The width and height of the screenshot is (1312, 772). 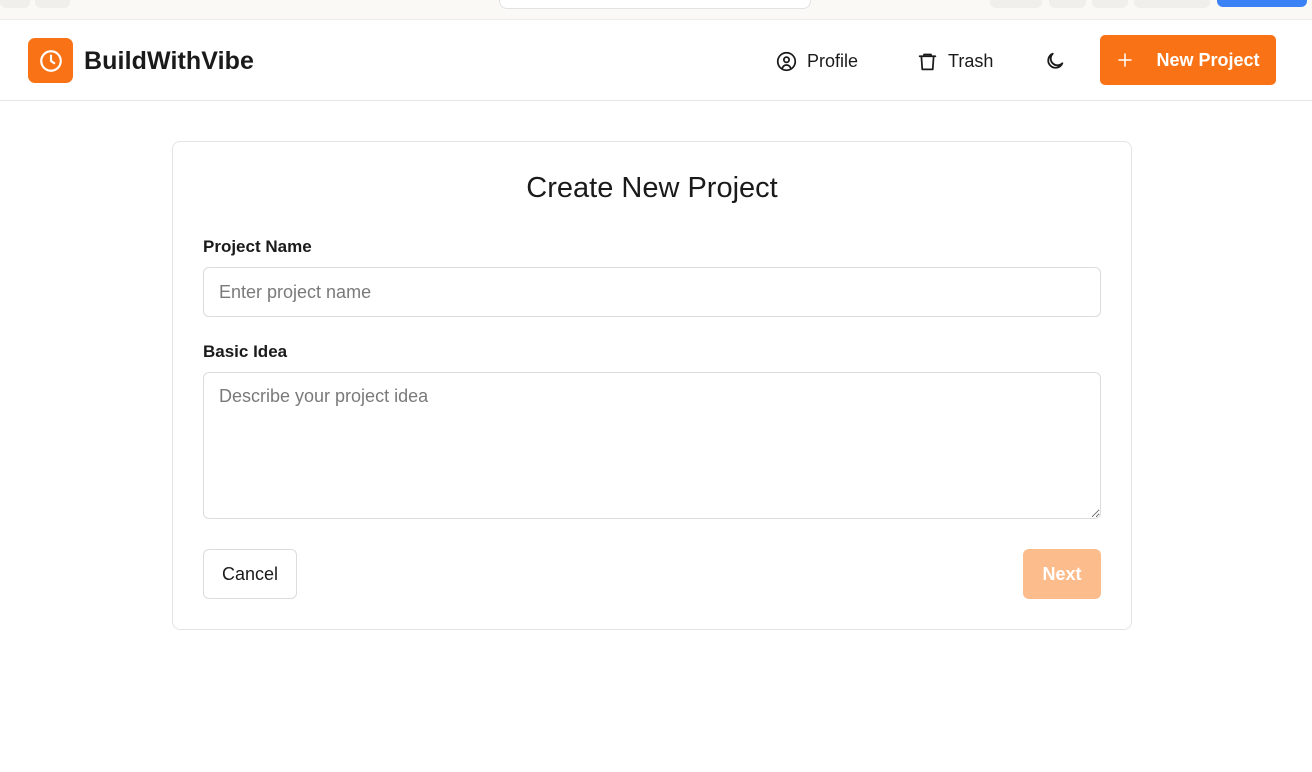 I want to click on browser-address-bar, so click(x=655, y=4).